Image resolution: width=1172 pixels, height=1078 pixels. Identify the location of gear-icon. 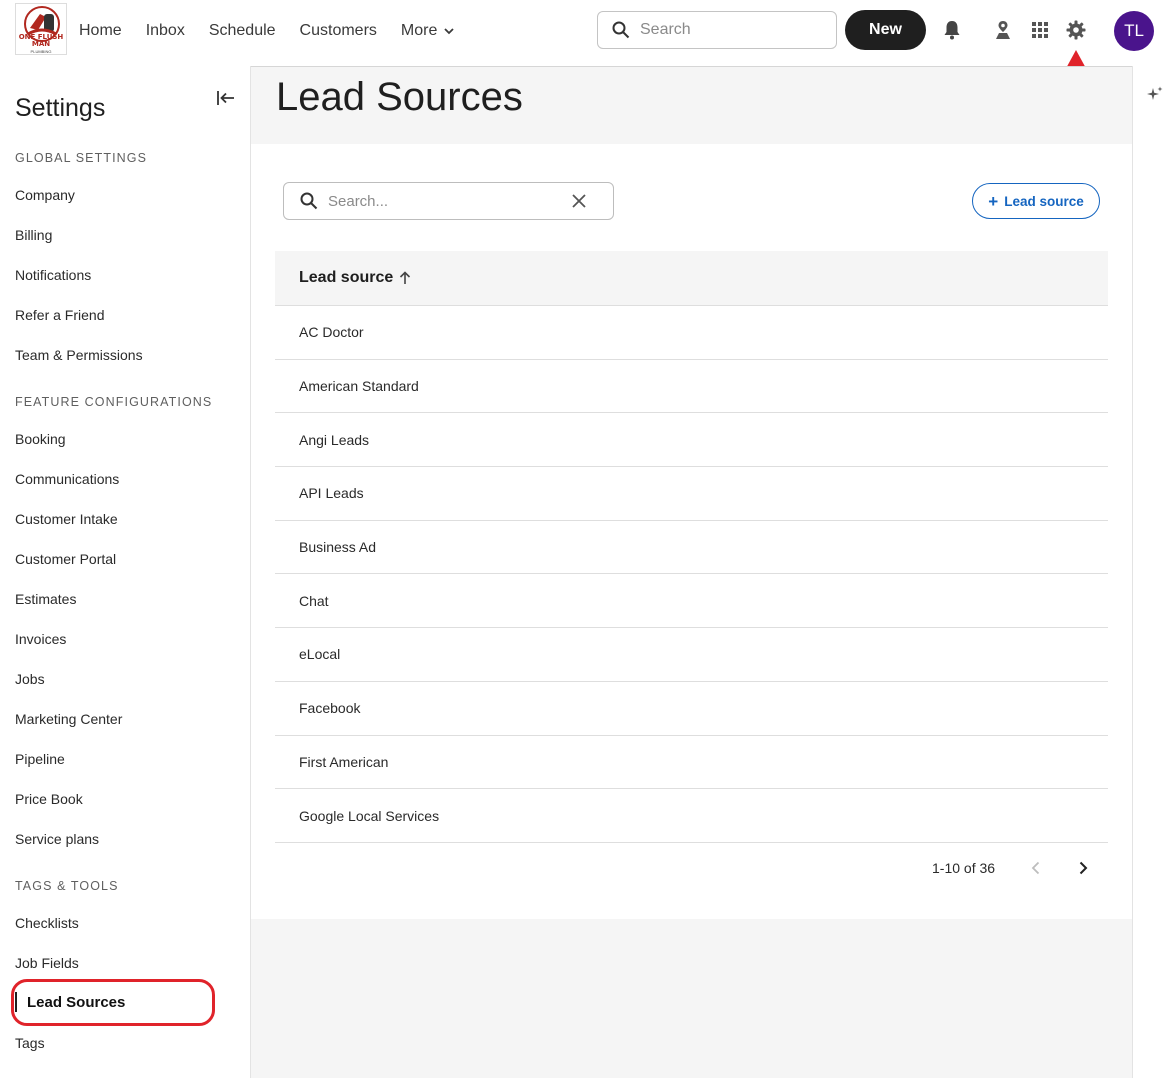
(1076, 30).